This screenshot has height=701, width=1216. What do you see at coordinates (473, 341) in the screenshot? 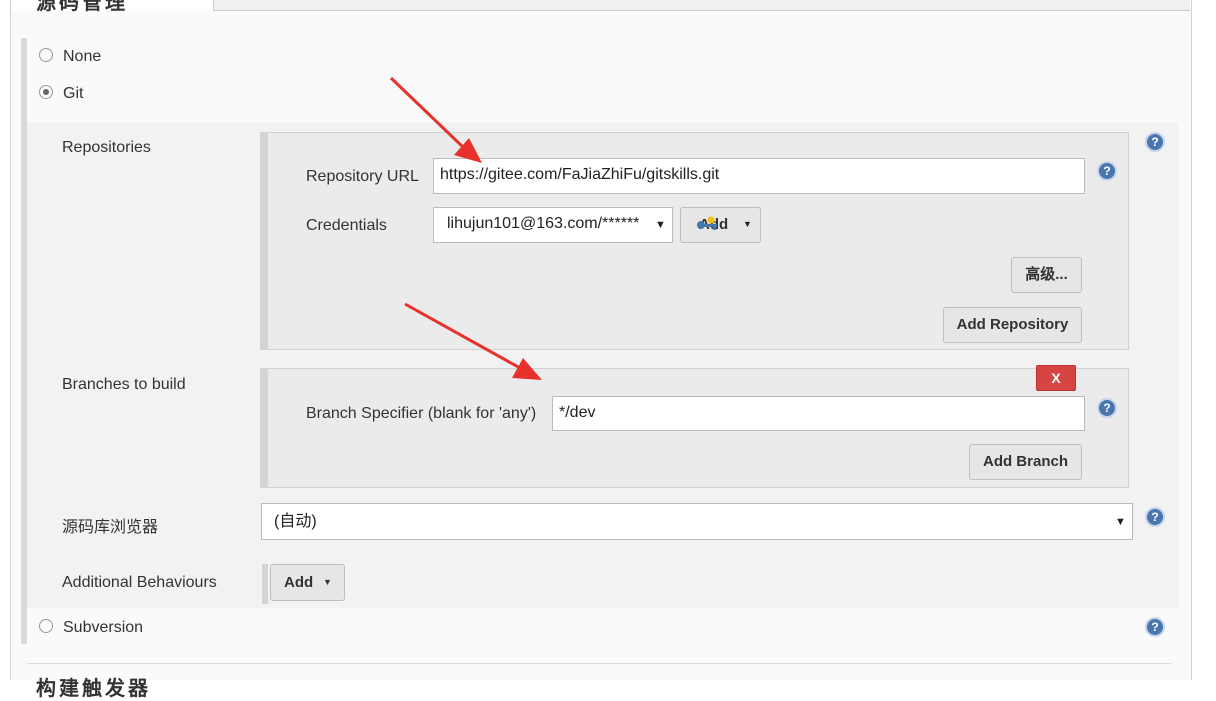
I see `arrow-to-branch-specifier` at bounding box center [473, 341].